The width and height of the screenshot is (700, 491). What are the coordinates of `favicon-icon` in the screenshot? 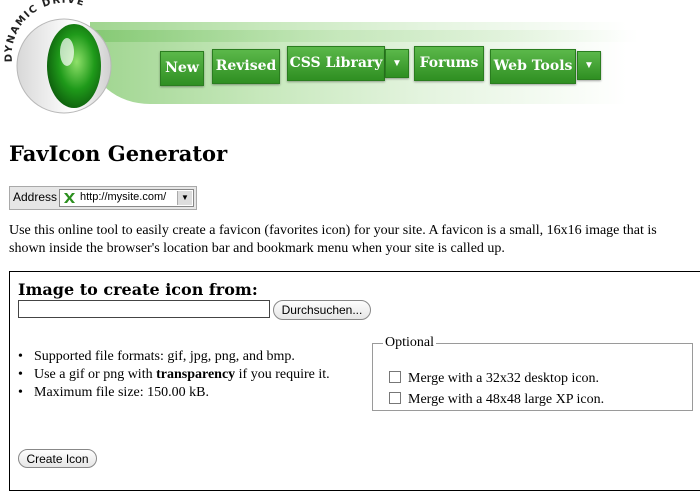 It's located at (69, 198).